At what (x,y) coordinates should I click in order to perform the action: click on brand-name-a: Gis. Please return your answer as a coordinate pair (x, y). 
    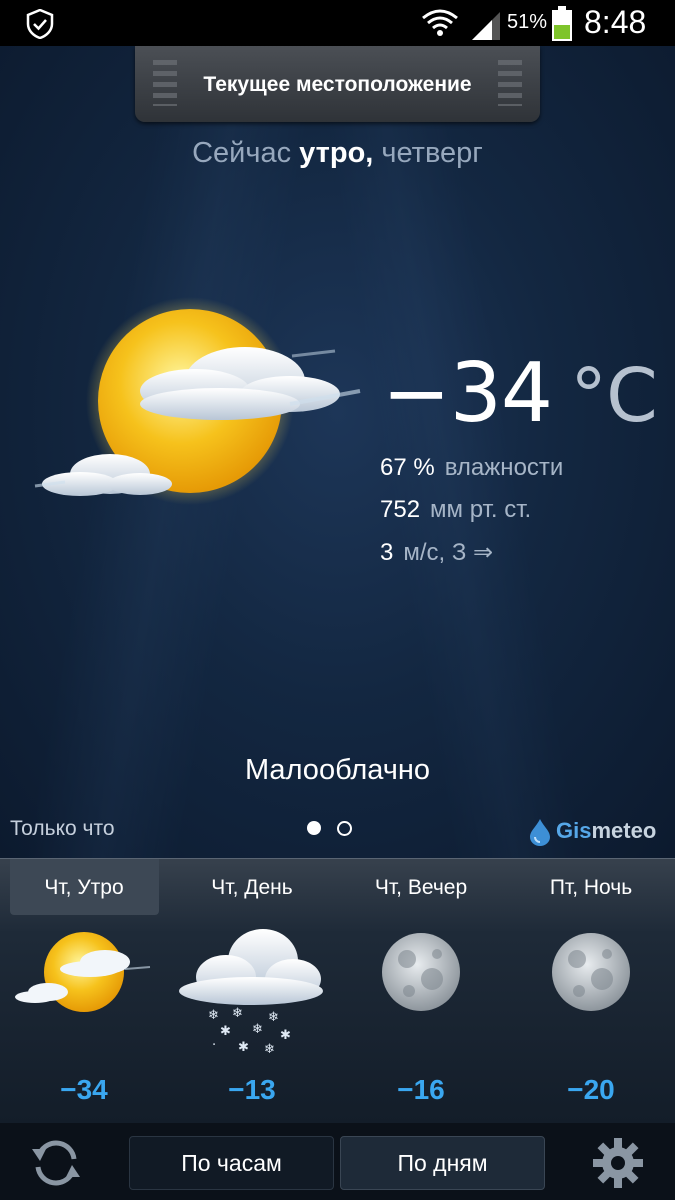
    Looking at the image, I should click on (574, 830).